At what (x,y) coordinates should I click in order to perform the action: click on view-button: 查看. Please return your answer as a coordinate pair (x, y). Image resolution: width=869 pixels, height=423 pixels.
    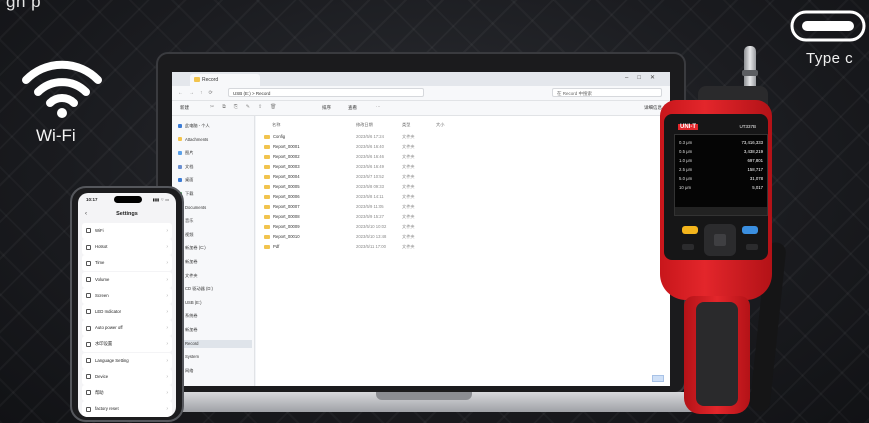
    Looking at the image, I should click on (352, 108).